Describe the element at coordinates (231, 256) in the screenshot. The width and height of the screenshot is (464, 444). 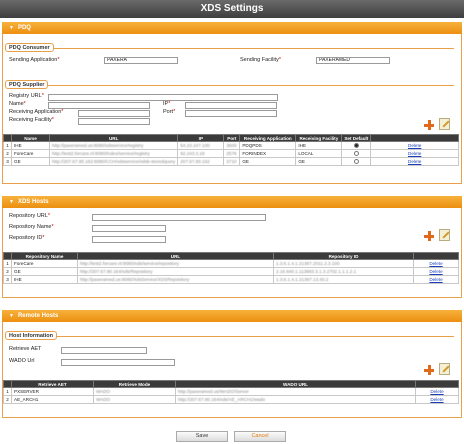
I see `table-header-row: Repository Name URL Repository ID` at that location.